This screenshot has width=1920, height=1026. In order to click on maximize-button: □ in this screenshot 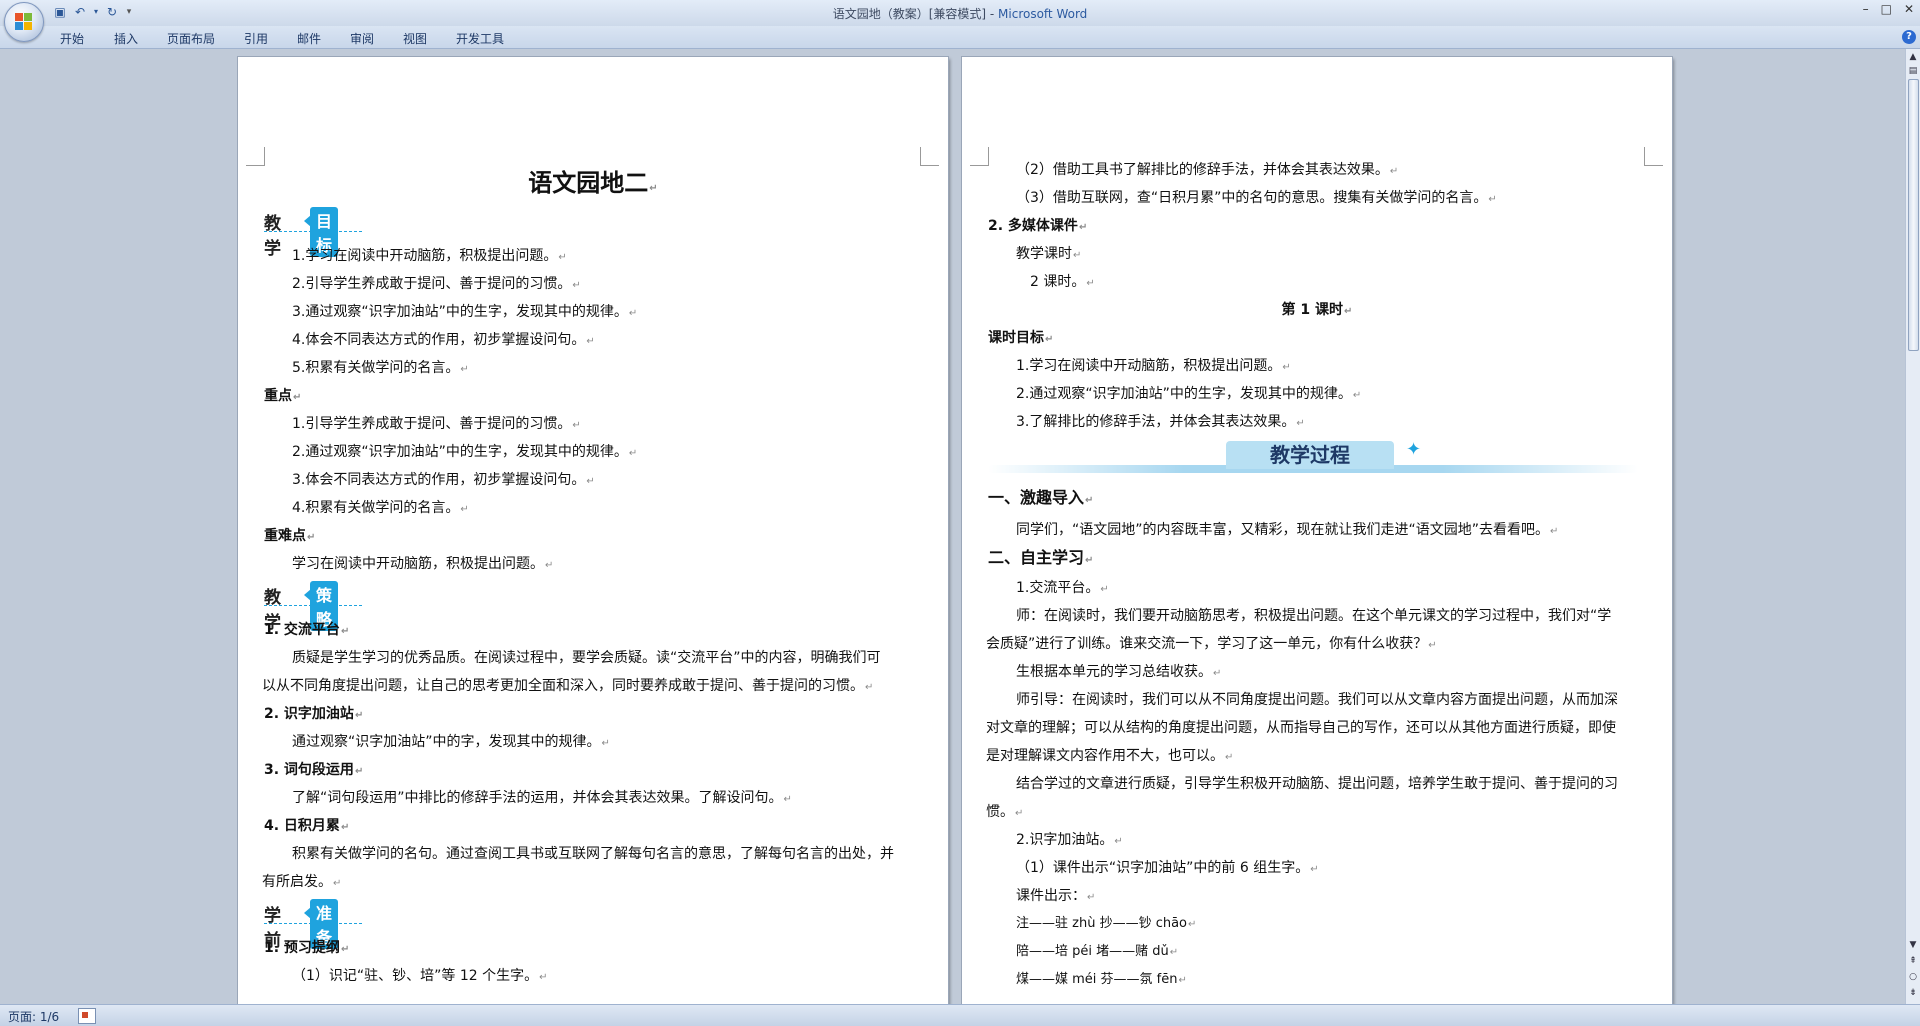, I will do `click(1886, 9)`.